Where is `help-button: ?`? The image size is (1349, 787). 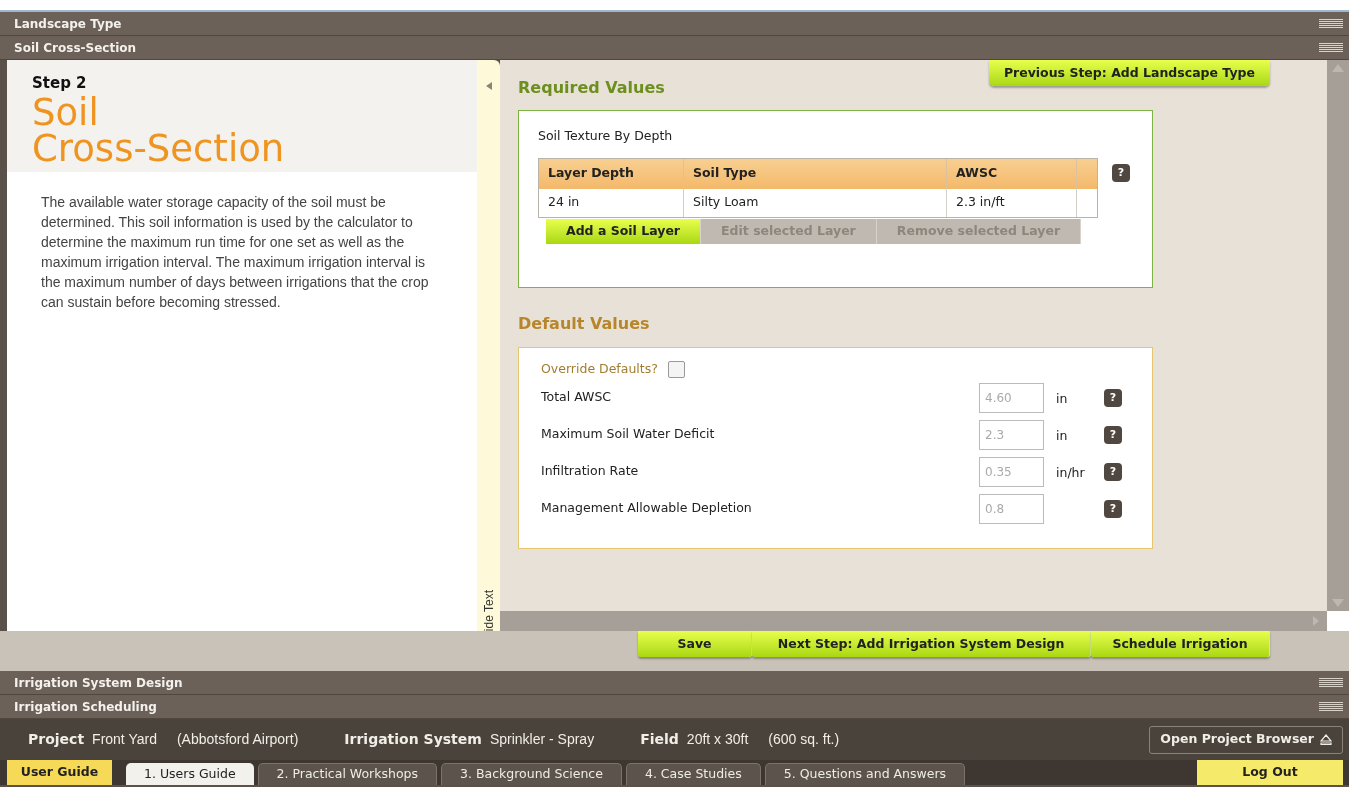
help-button: ? is located at coordinates (1121, 172).